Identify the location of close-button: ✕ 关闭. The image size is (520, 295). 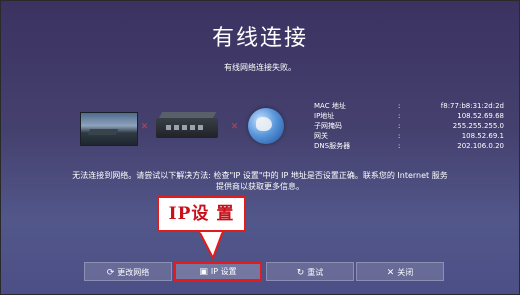
(400, 271).